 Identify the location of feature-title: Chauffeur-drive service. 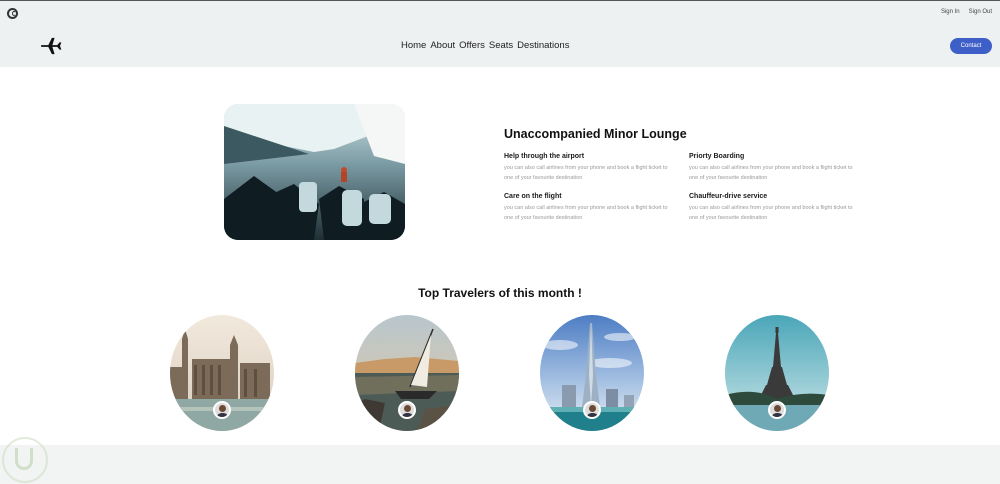
(728, 196).